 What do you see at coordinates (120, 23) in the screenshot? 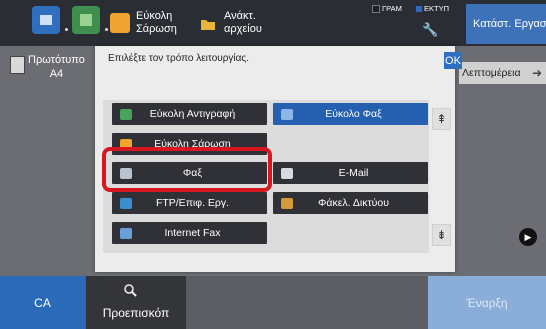
I see `easy-scan-icon` at bounding box center [120, 23].